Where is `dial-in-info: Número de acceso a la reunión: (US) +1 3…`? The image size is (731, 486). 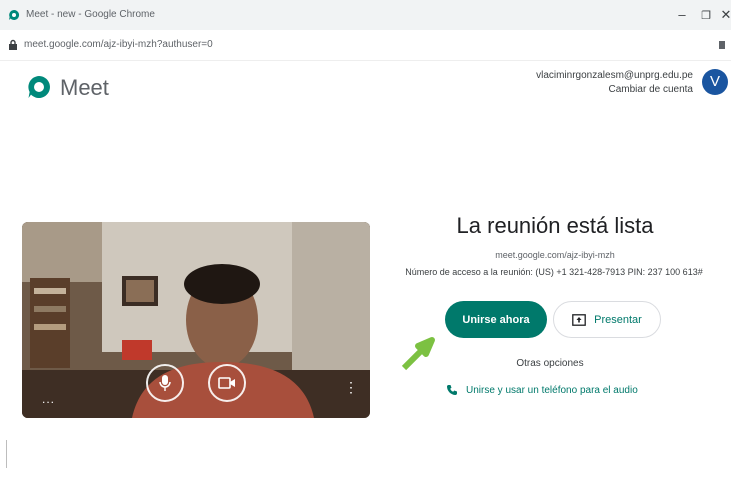
dial-in-info: Número de acceso a la reunión: (US) +1 3… is located at coordinates (554, 272).